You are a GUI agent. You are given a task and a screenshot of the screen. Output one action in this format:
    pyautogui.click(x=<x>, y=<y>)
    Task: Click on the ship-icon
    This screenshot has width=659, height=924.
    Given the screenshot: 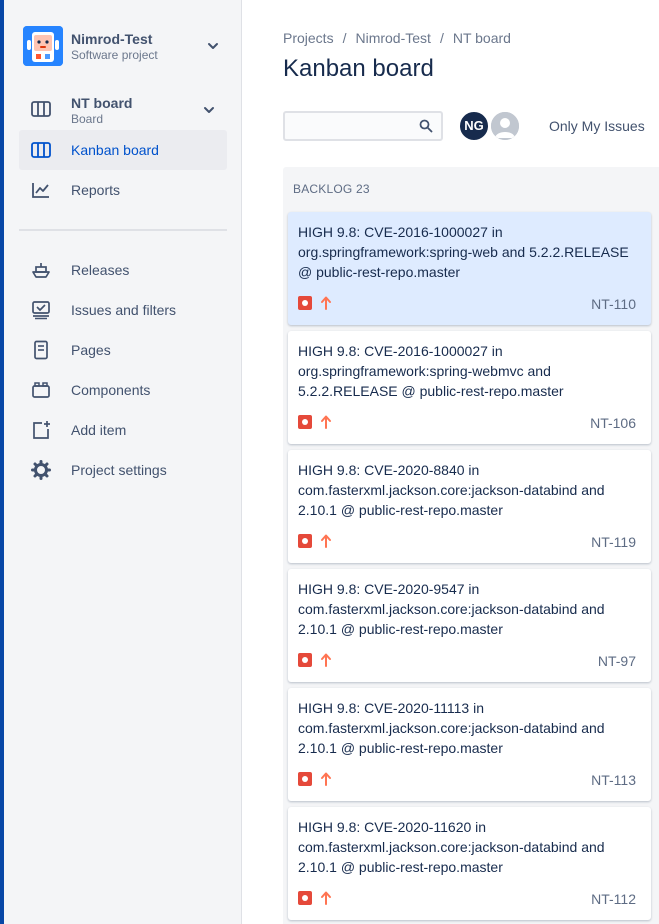 What is the action you would take?
    pyautogui.click(x=41, y=270)
    